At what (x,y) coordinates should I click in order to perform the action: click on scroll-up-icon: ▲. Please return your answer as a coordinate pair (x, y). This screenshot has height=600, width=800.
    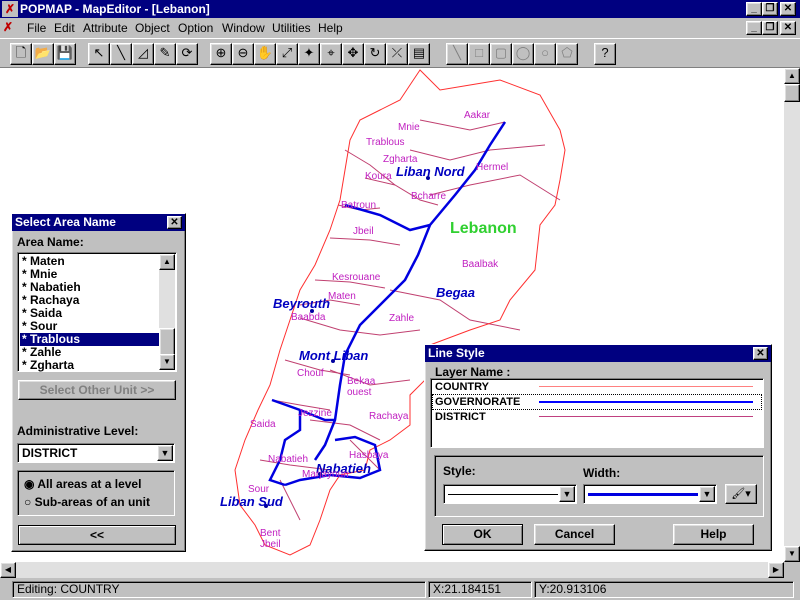
    Looking at the image, I should click on (792, 76).